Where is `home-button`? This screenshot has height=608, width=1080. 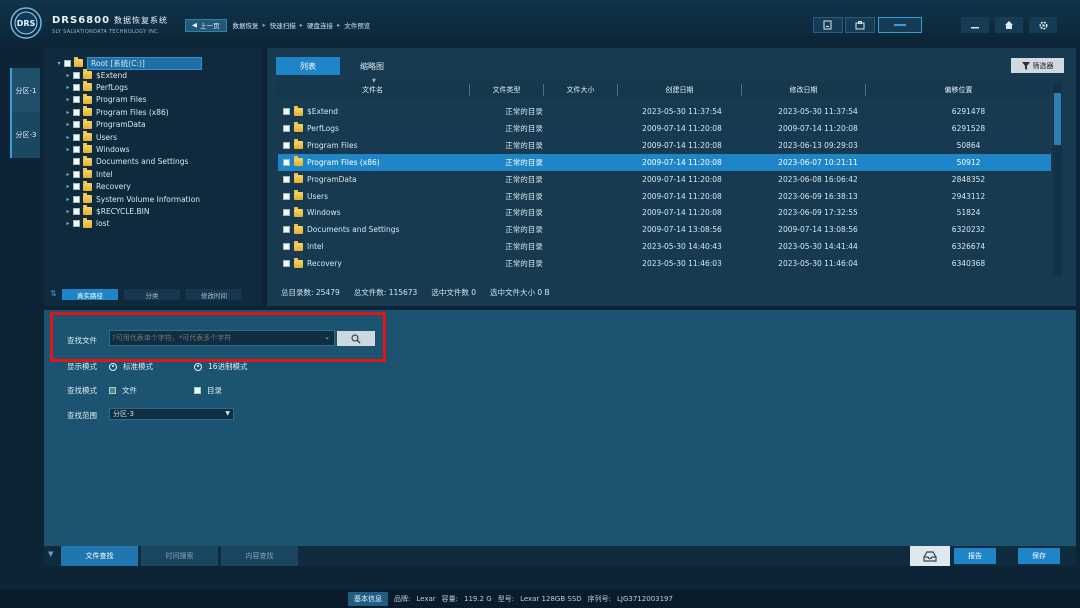
home-button is located at coordinates (1009, 25).